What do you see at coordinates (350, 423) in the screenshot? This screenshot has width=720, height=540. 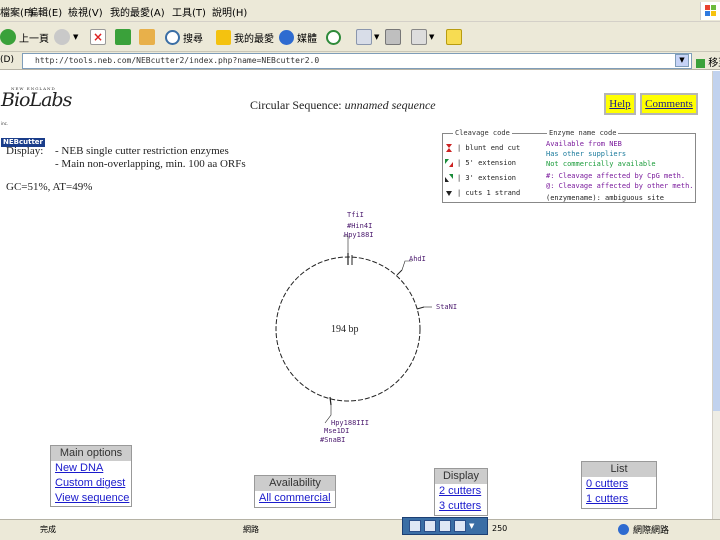 I see `enzyme-label-hpy188iii: Hpy188III` at bounding box center [350, 423].